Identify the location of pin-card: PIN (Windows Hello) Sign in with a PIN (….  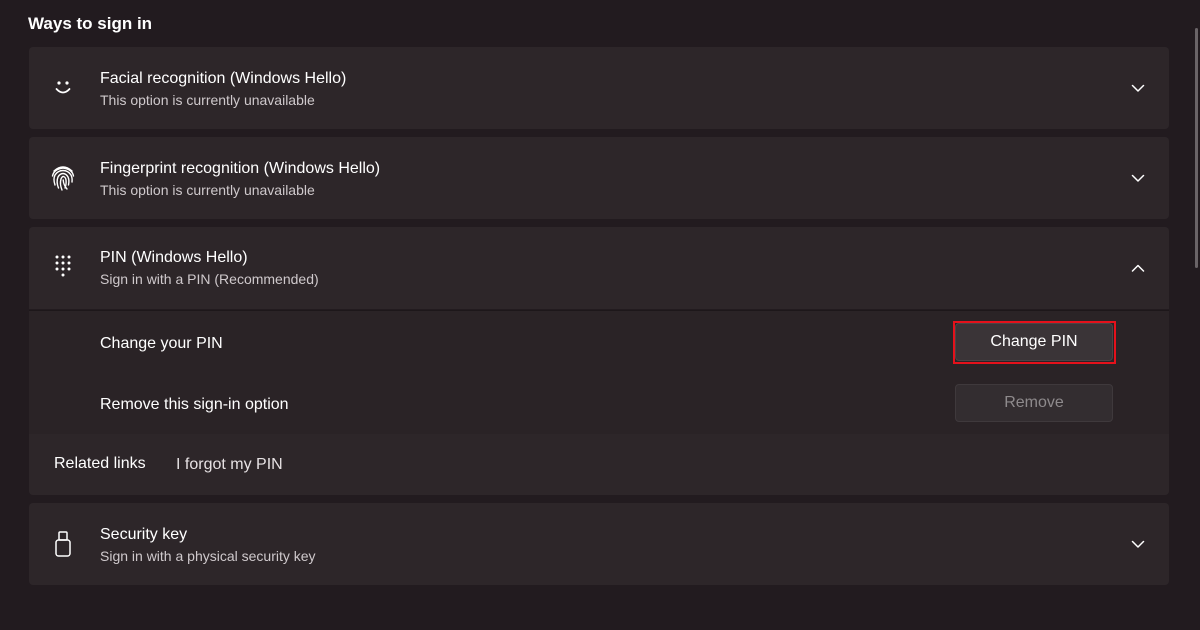
(599, 268).